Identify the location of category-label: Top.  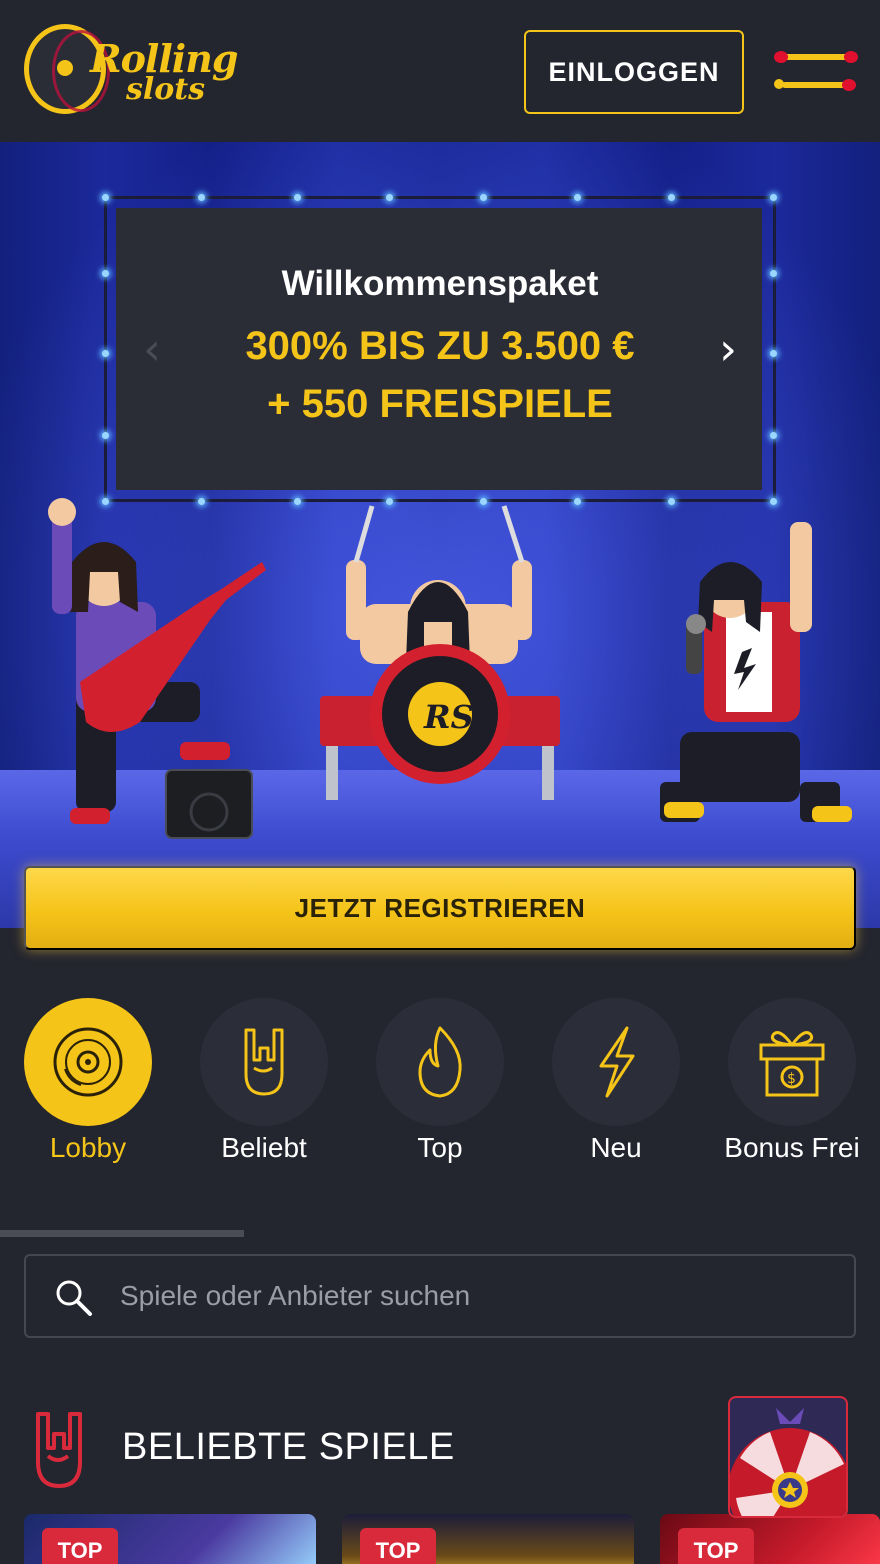
(440, 1147).